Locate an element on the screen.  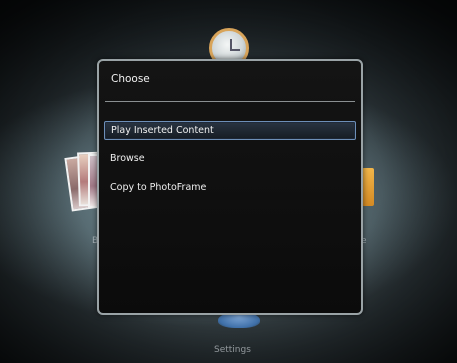
menu-item-copy-to-photoframe: Copy to PhotoFrame is located at coordinates (230, 188).